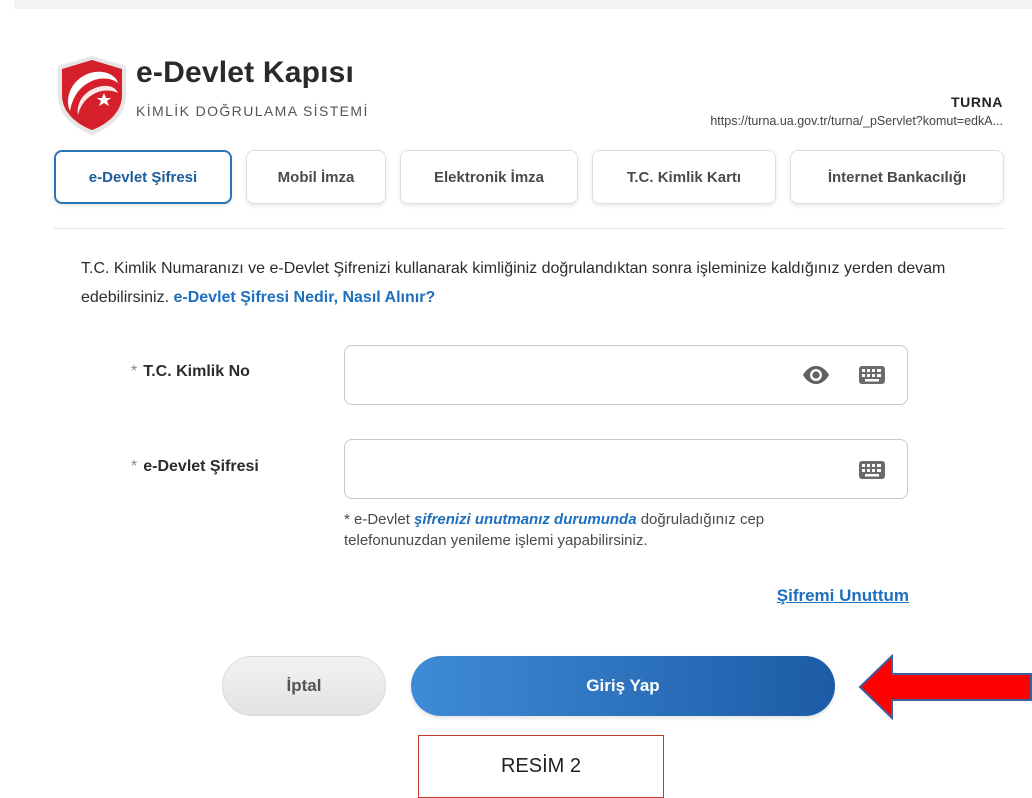 The width and height of the screenshot is (1032, 798). I want to click on password-field, so click(626, 469).